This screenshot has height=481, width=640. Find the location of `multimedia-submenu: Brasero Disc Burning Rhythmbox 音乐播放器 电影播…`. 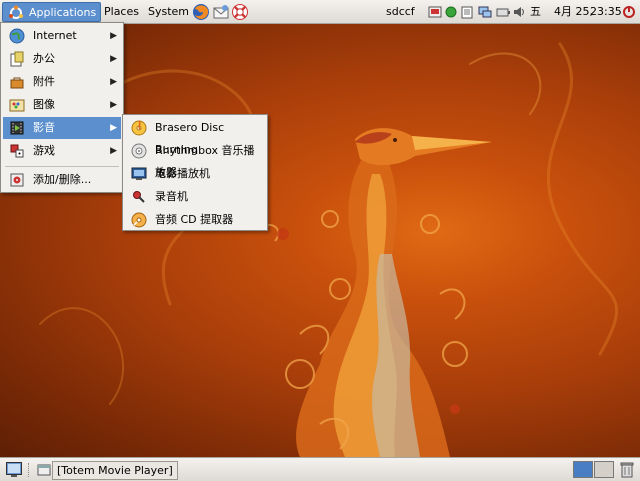

multimedia-submenu: Brasero Disc Burning Rhythmbox 音乐播放器 电影播… is located at coordinates (195, 172).